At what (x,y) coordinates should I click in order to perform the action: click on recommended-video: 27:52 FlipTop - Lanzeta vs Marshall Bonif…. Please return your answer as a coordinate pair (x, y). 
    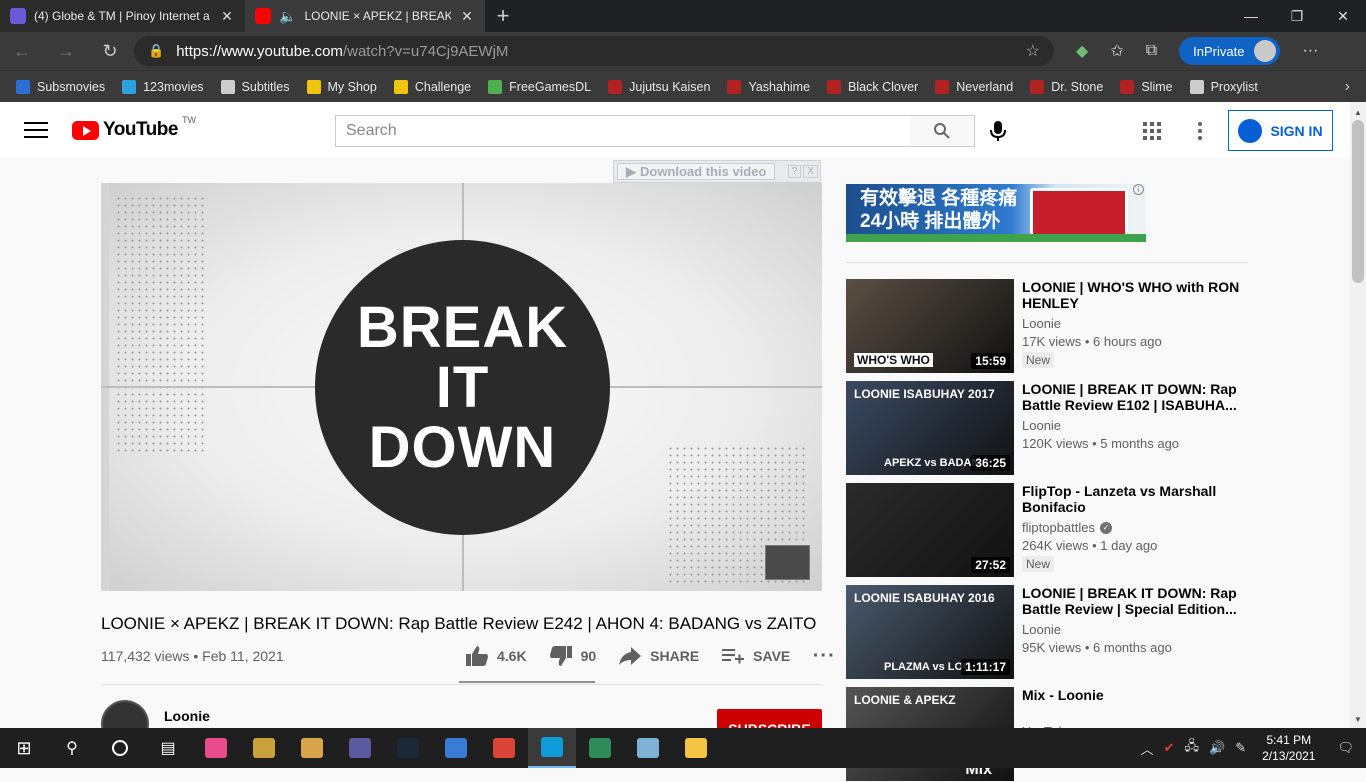
    Looking at the image, I should click on (1047, 530).